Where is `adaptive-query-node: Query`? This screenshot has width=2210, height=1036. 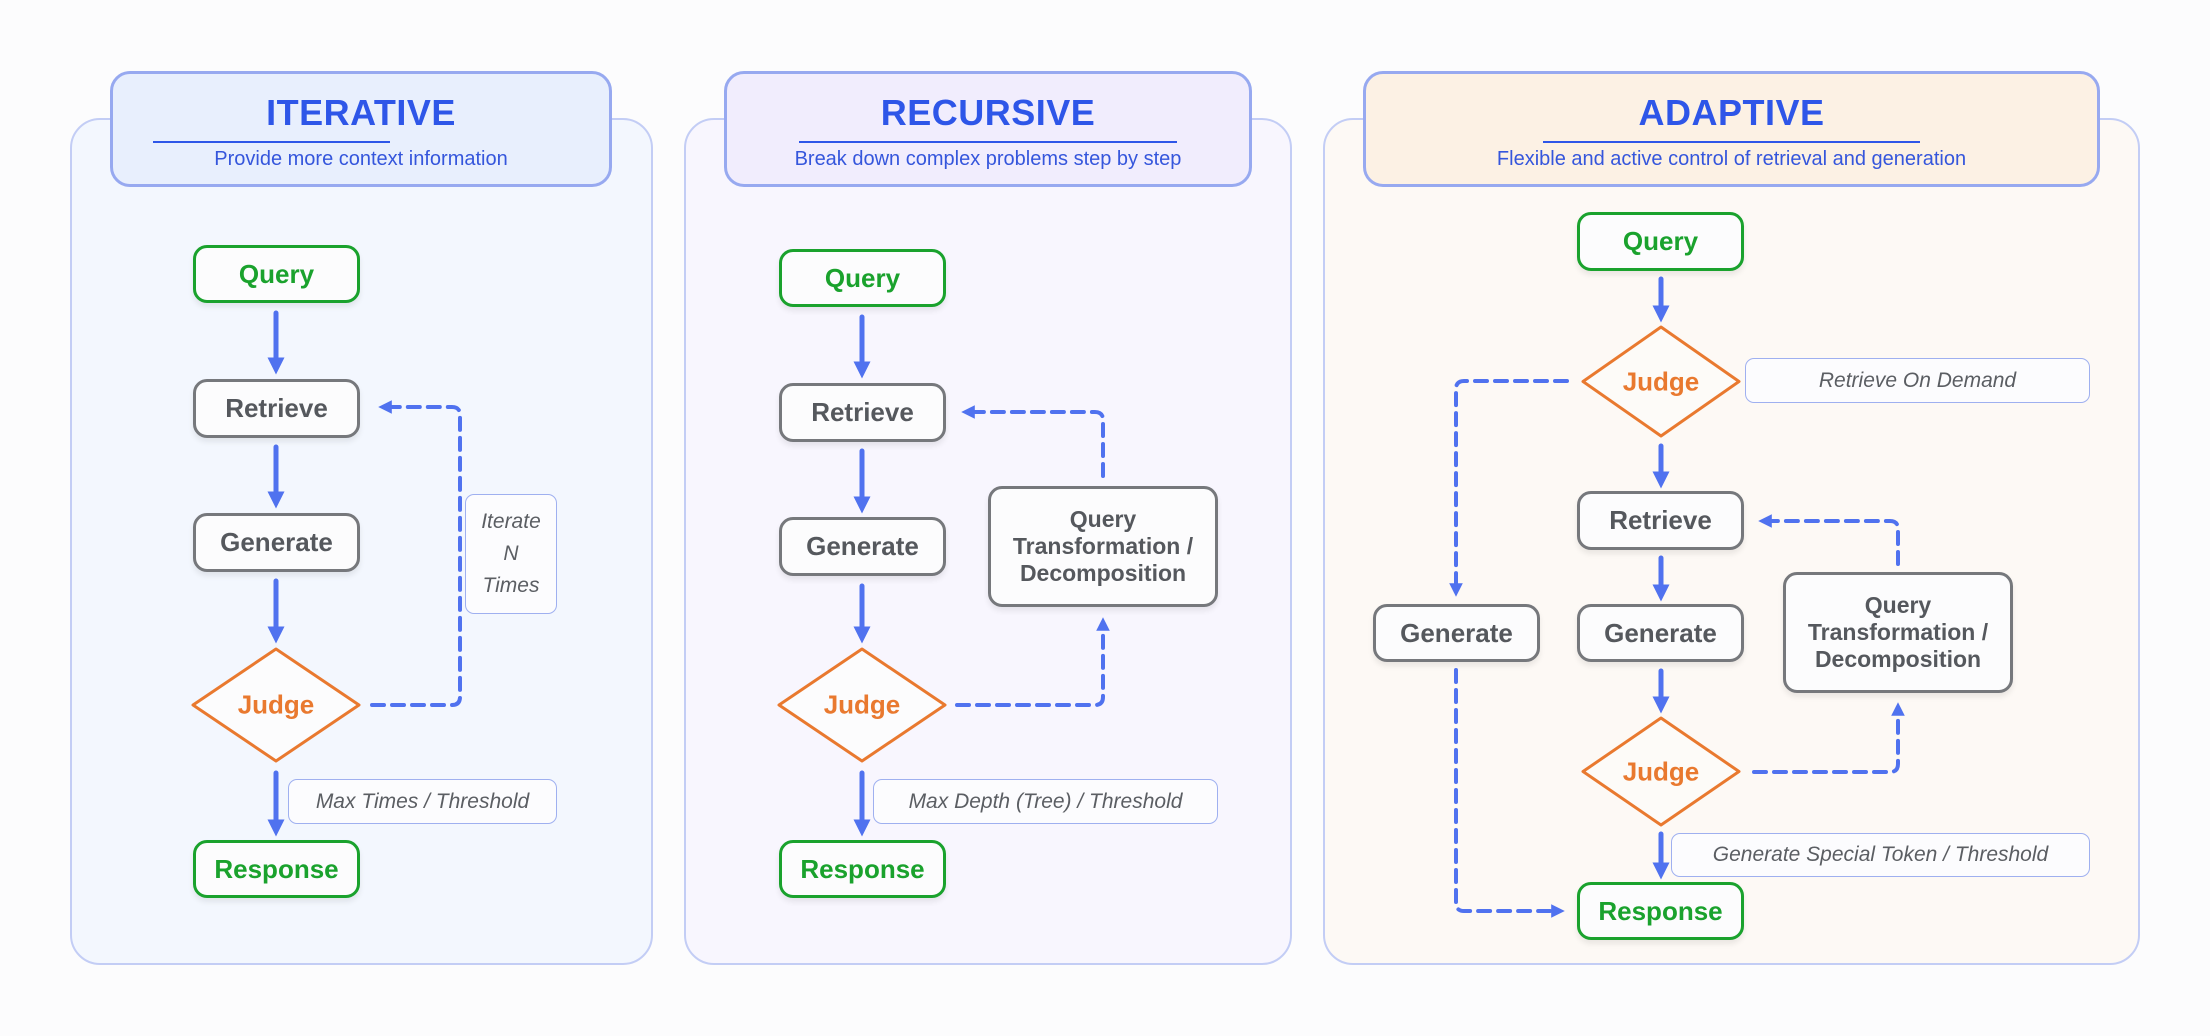 adaptive-query-node: Query is located at coordinates (1660, 241).